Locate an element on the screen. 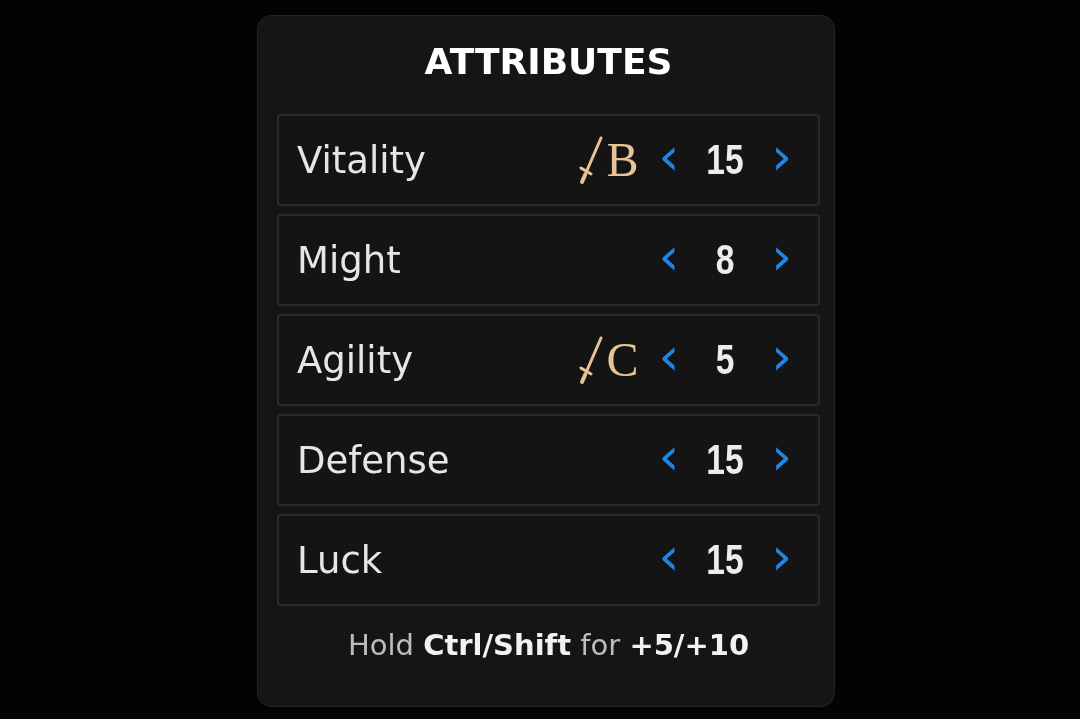 The height and width of the screenshot is (719, 1080). attribute-value: 8 is located at coordinates (725, 260).